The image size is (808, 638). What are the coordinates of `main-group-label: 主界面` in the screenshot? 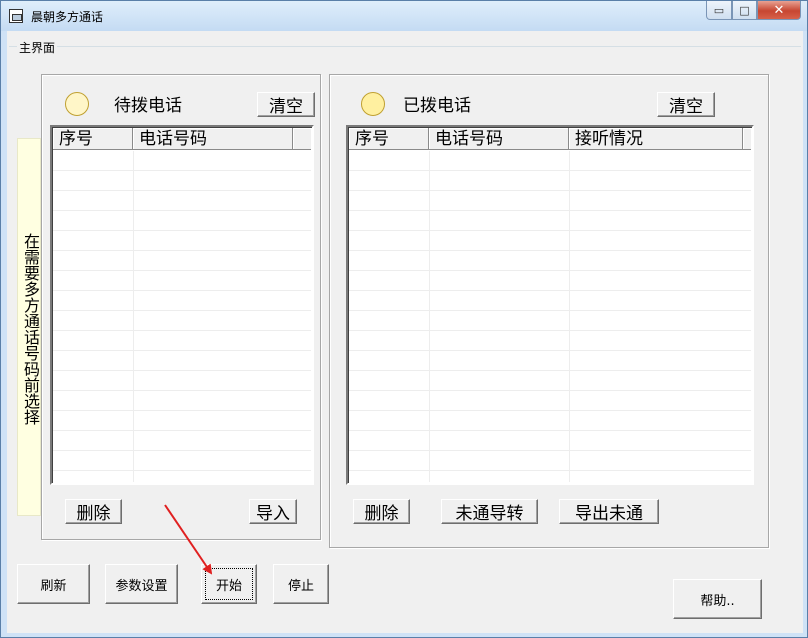 It's located at (37, 47).